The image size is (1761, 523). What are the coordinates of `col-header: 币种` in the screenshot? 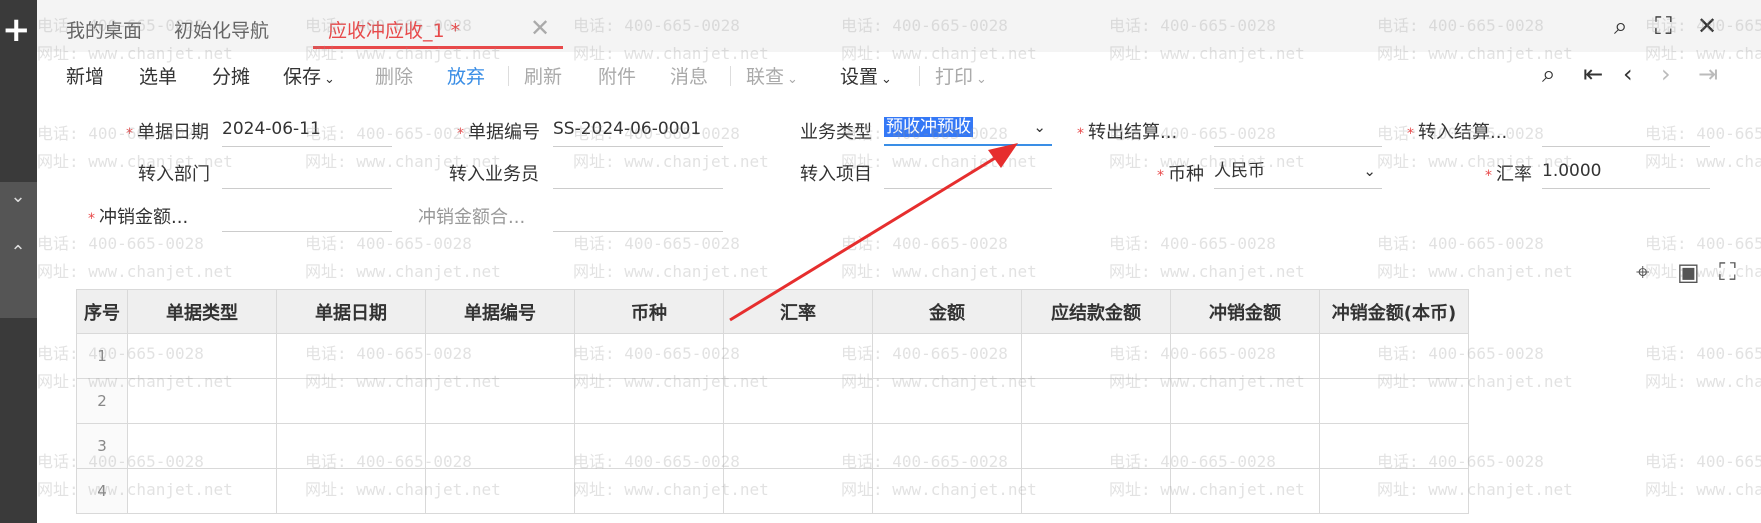 It's located at (649, 311).